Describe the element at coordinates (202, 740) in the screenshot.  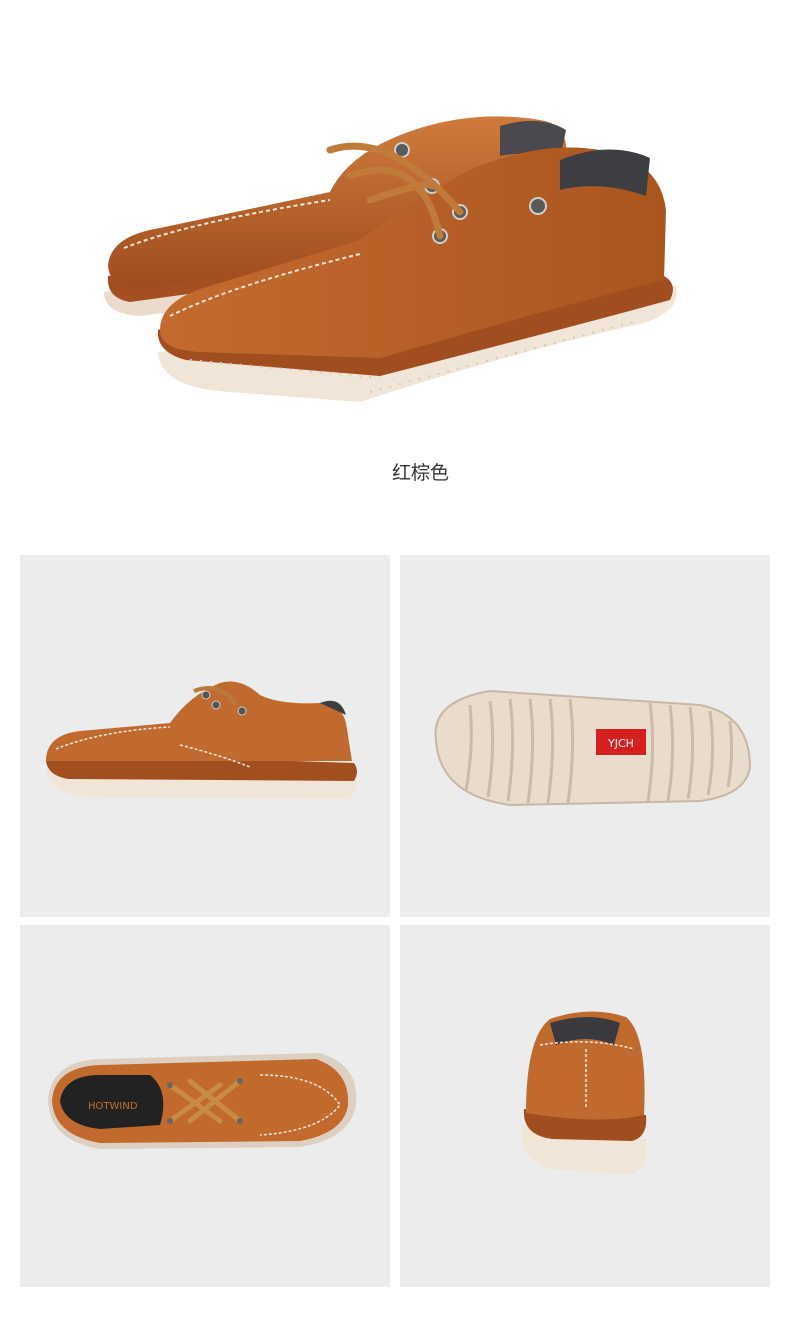
I see `side-view-shoe-illustration` at that location.